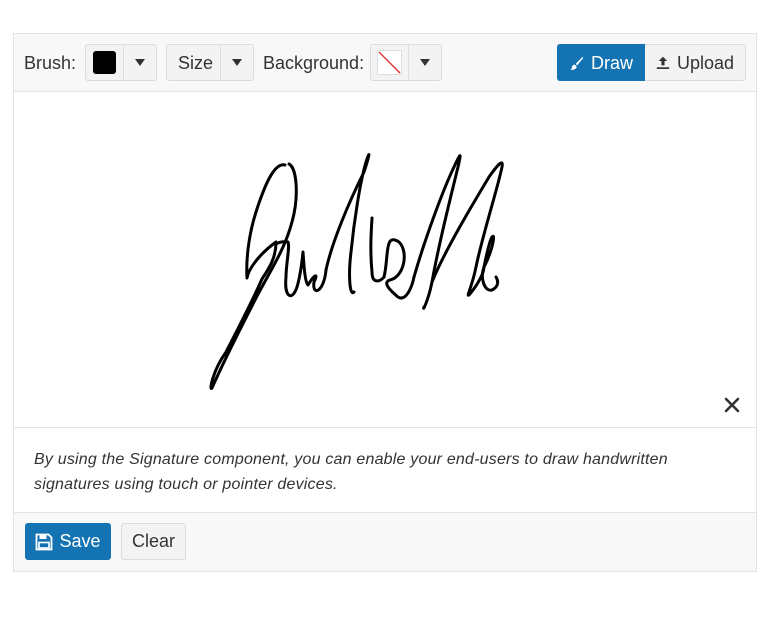 Image resolution: width=770 pixels, height=635 pixels. Describe the element at coordinates (611, 62) in the screenshot. I see `draw-label: Draw` at that location.